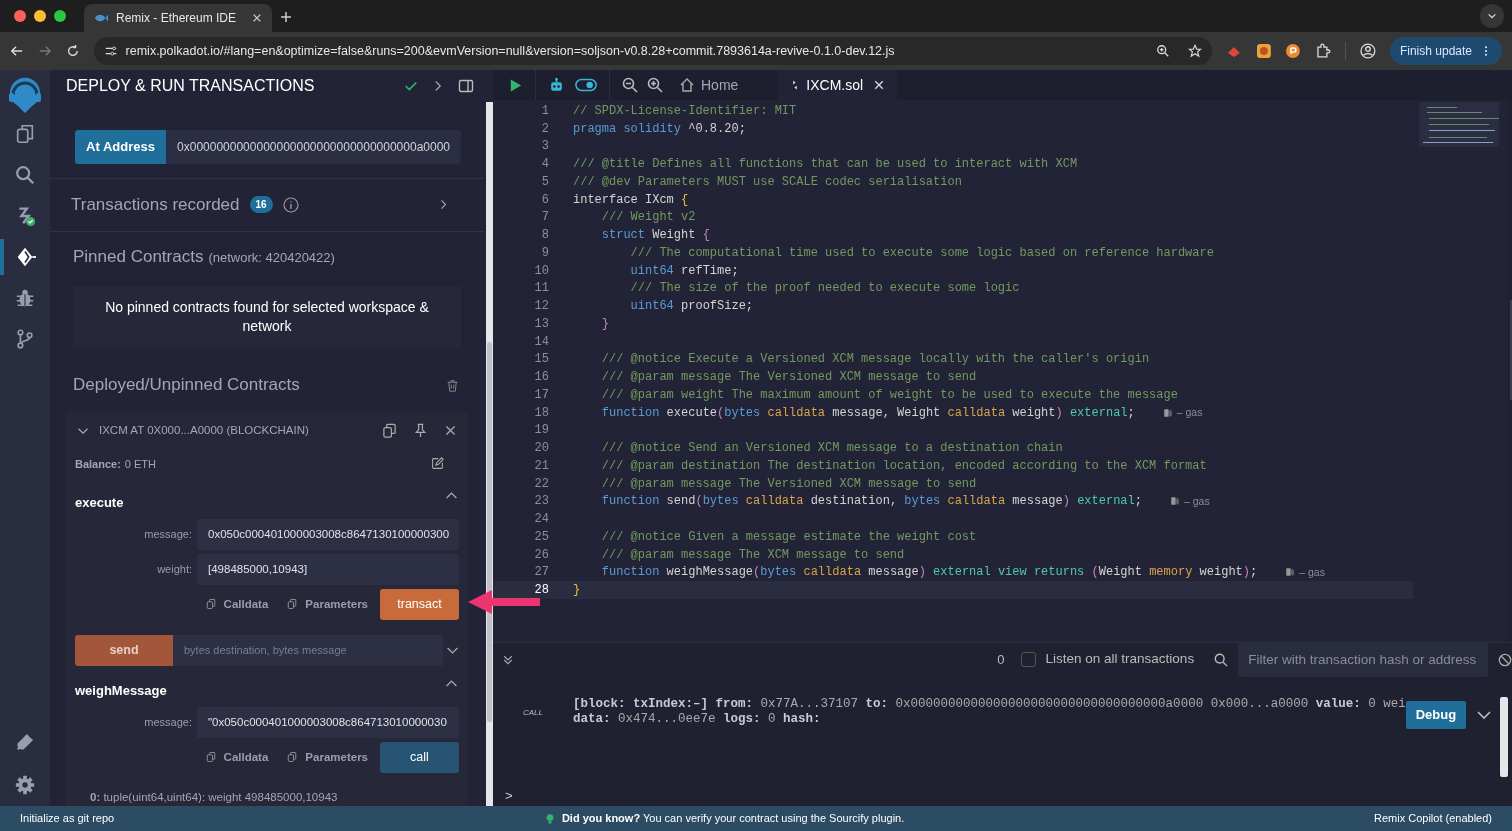 This screenshot has width=1512, height=831. Describe the element at coordinates (533, 736) in the screenshot. I see `log-tag: CALL` at that location.